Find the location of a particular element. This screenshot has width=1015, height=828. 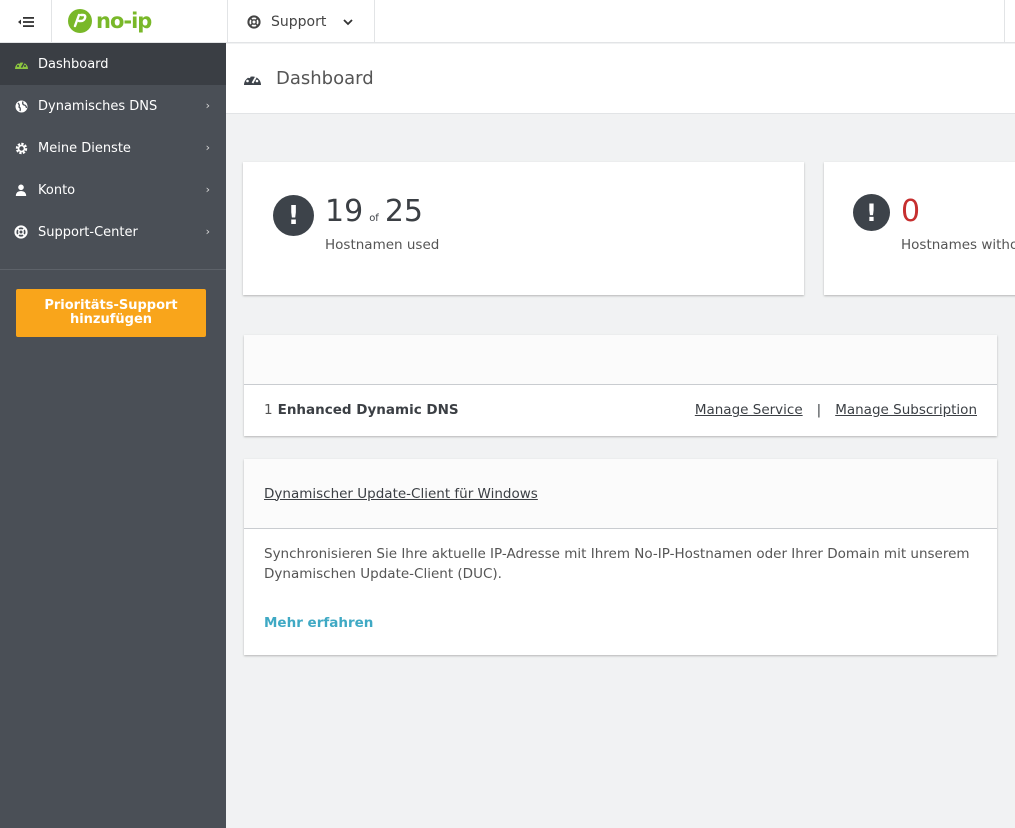

logo-text: no-ip is located at coordinates (124, 21).